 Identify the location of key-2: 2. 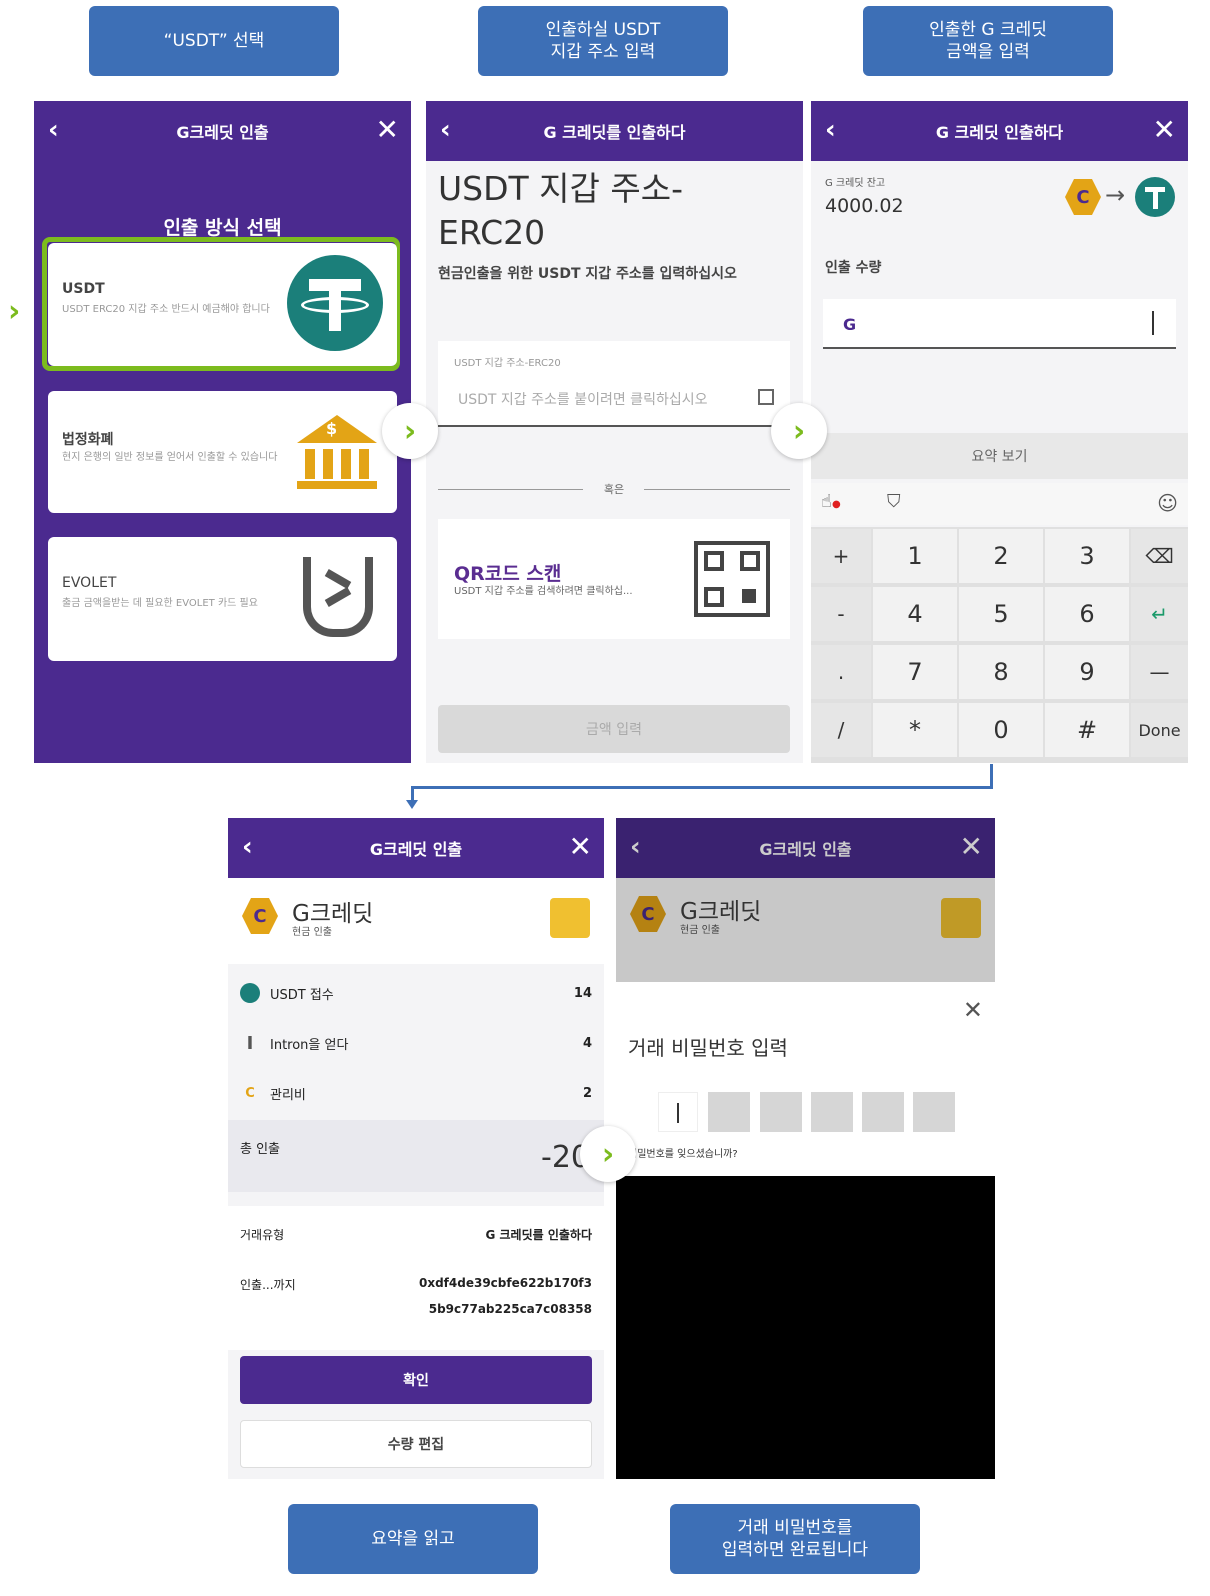
(1001, 556).